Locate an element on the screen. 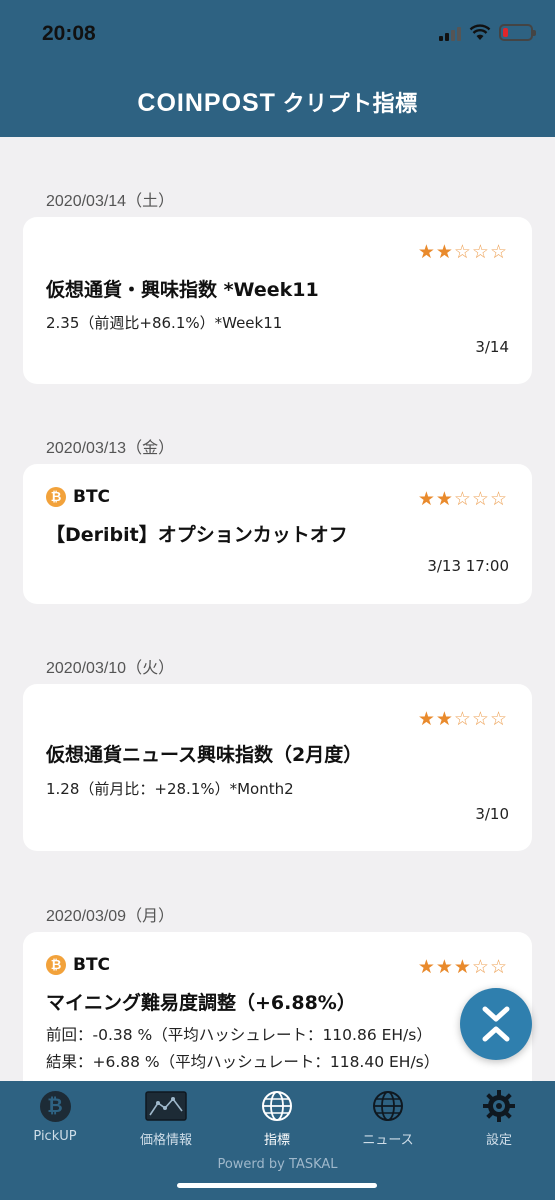 The image size is (555, 1200). app-header: 20:08 COINPOST クリプト指標 is located at coordinates (277, 68).